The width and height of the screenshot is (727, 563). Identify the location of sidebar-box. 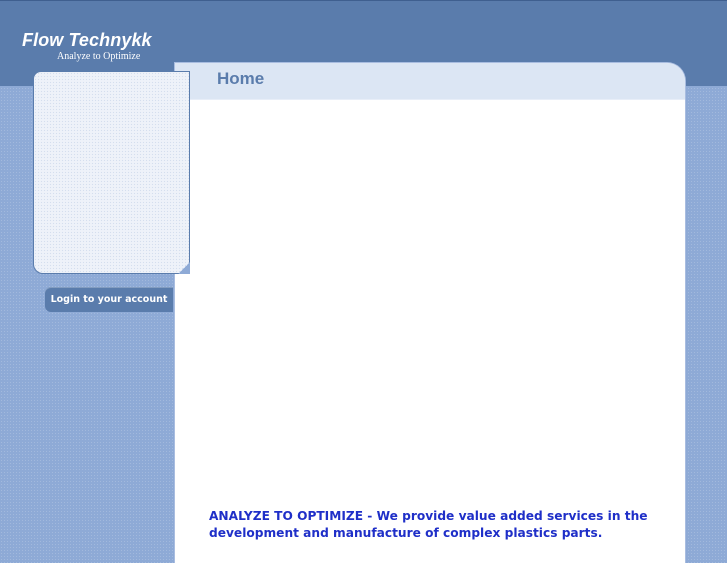
(111, 172).